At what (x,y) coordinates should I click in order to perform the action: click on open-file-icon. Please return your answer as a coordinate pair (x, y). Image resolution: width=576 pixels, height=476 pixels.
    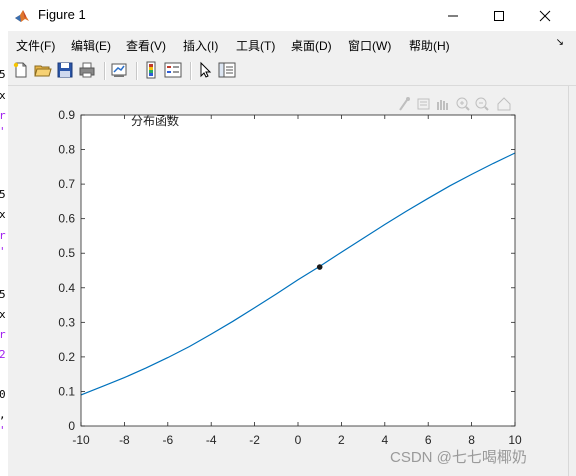
    Looking at the image, I should click on (43, 70).